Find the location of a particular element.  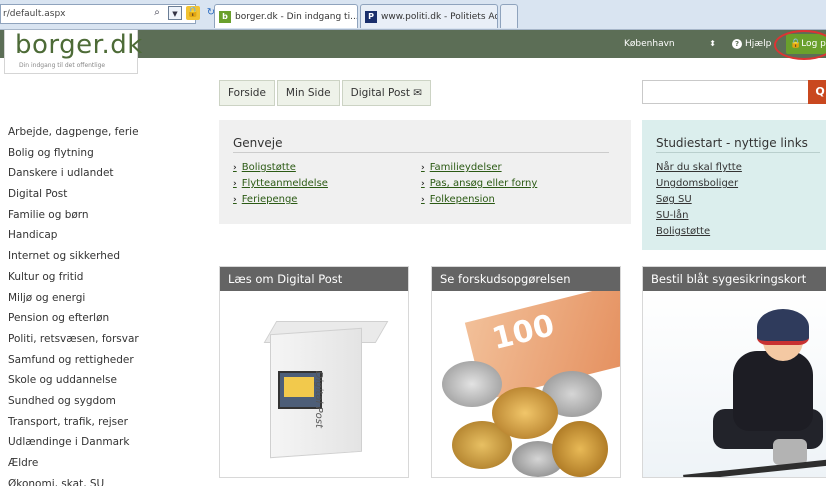

study-link: Når du skal flytte is located at coordinates (699, 168).